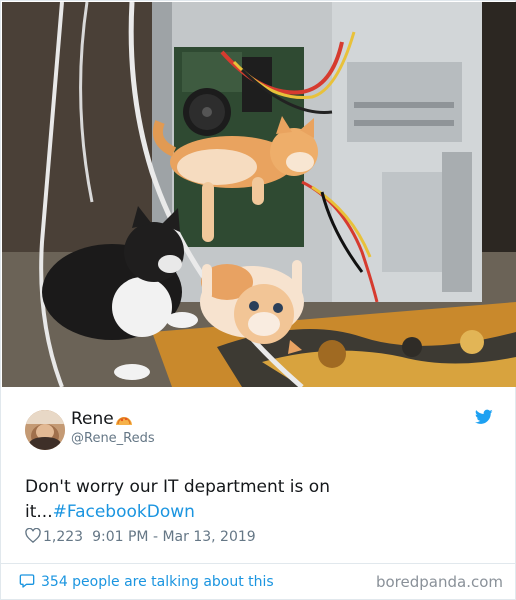 The height and width of the screenshot is (600, 516). What do you see at coordinates (124, 418) in the screenshot?
I see `taco-emoji-icon` at bounding box center [124, 418].